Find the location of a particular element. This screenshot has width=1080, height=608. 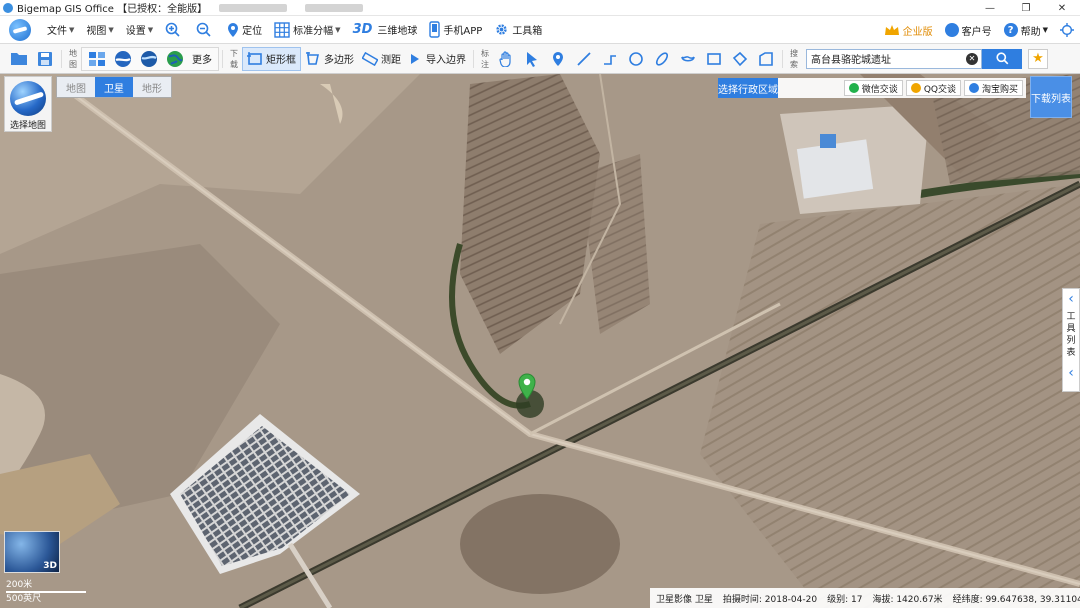

customer-button: 客户号 is located at coordinates (968, 30).